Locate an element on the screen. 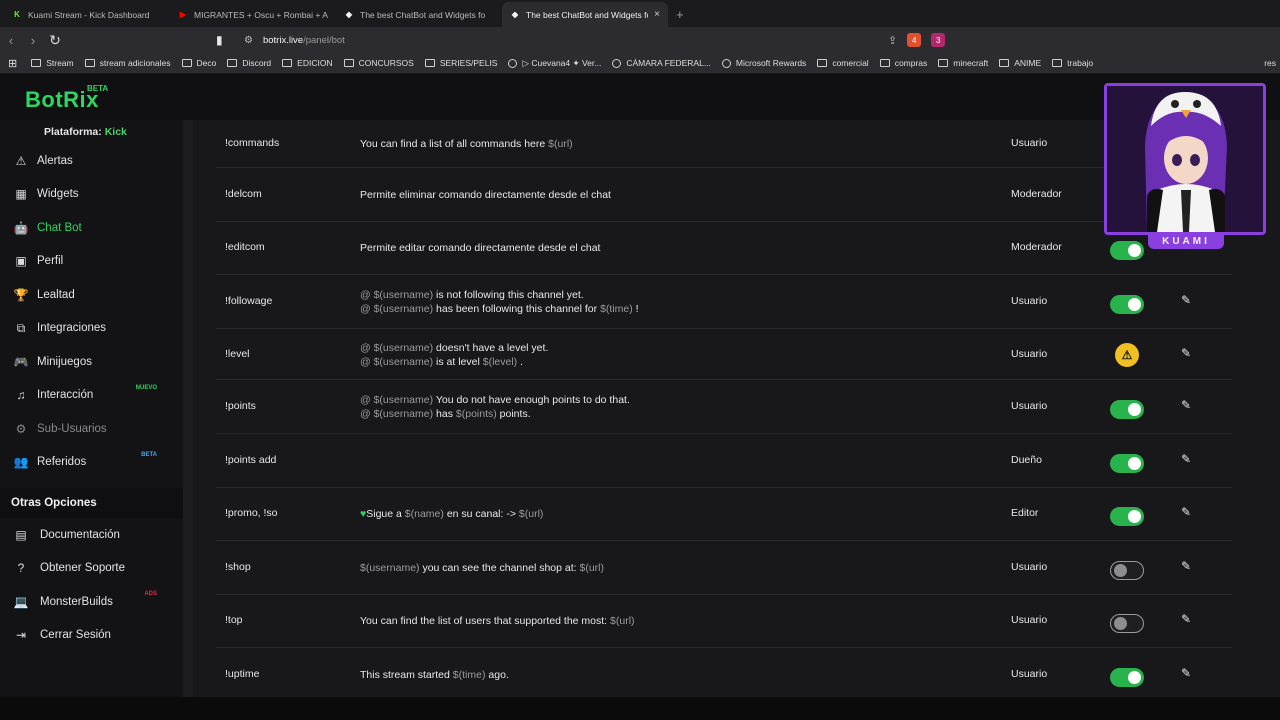 This screenshot has width=1280, height=720. help-circle-icon: ? is located at coordinates (21, 568).